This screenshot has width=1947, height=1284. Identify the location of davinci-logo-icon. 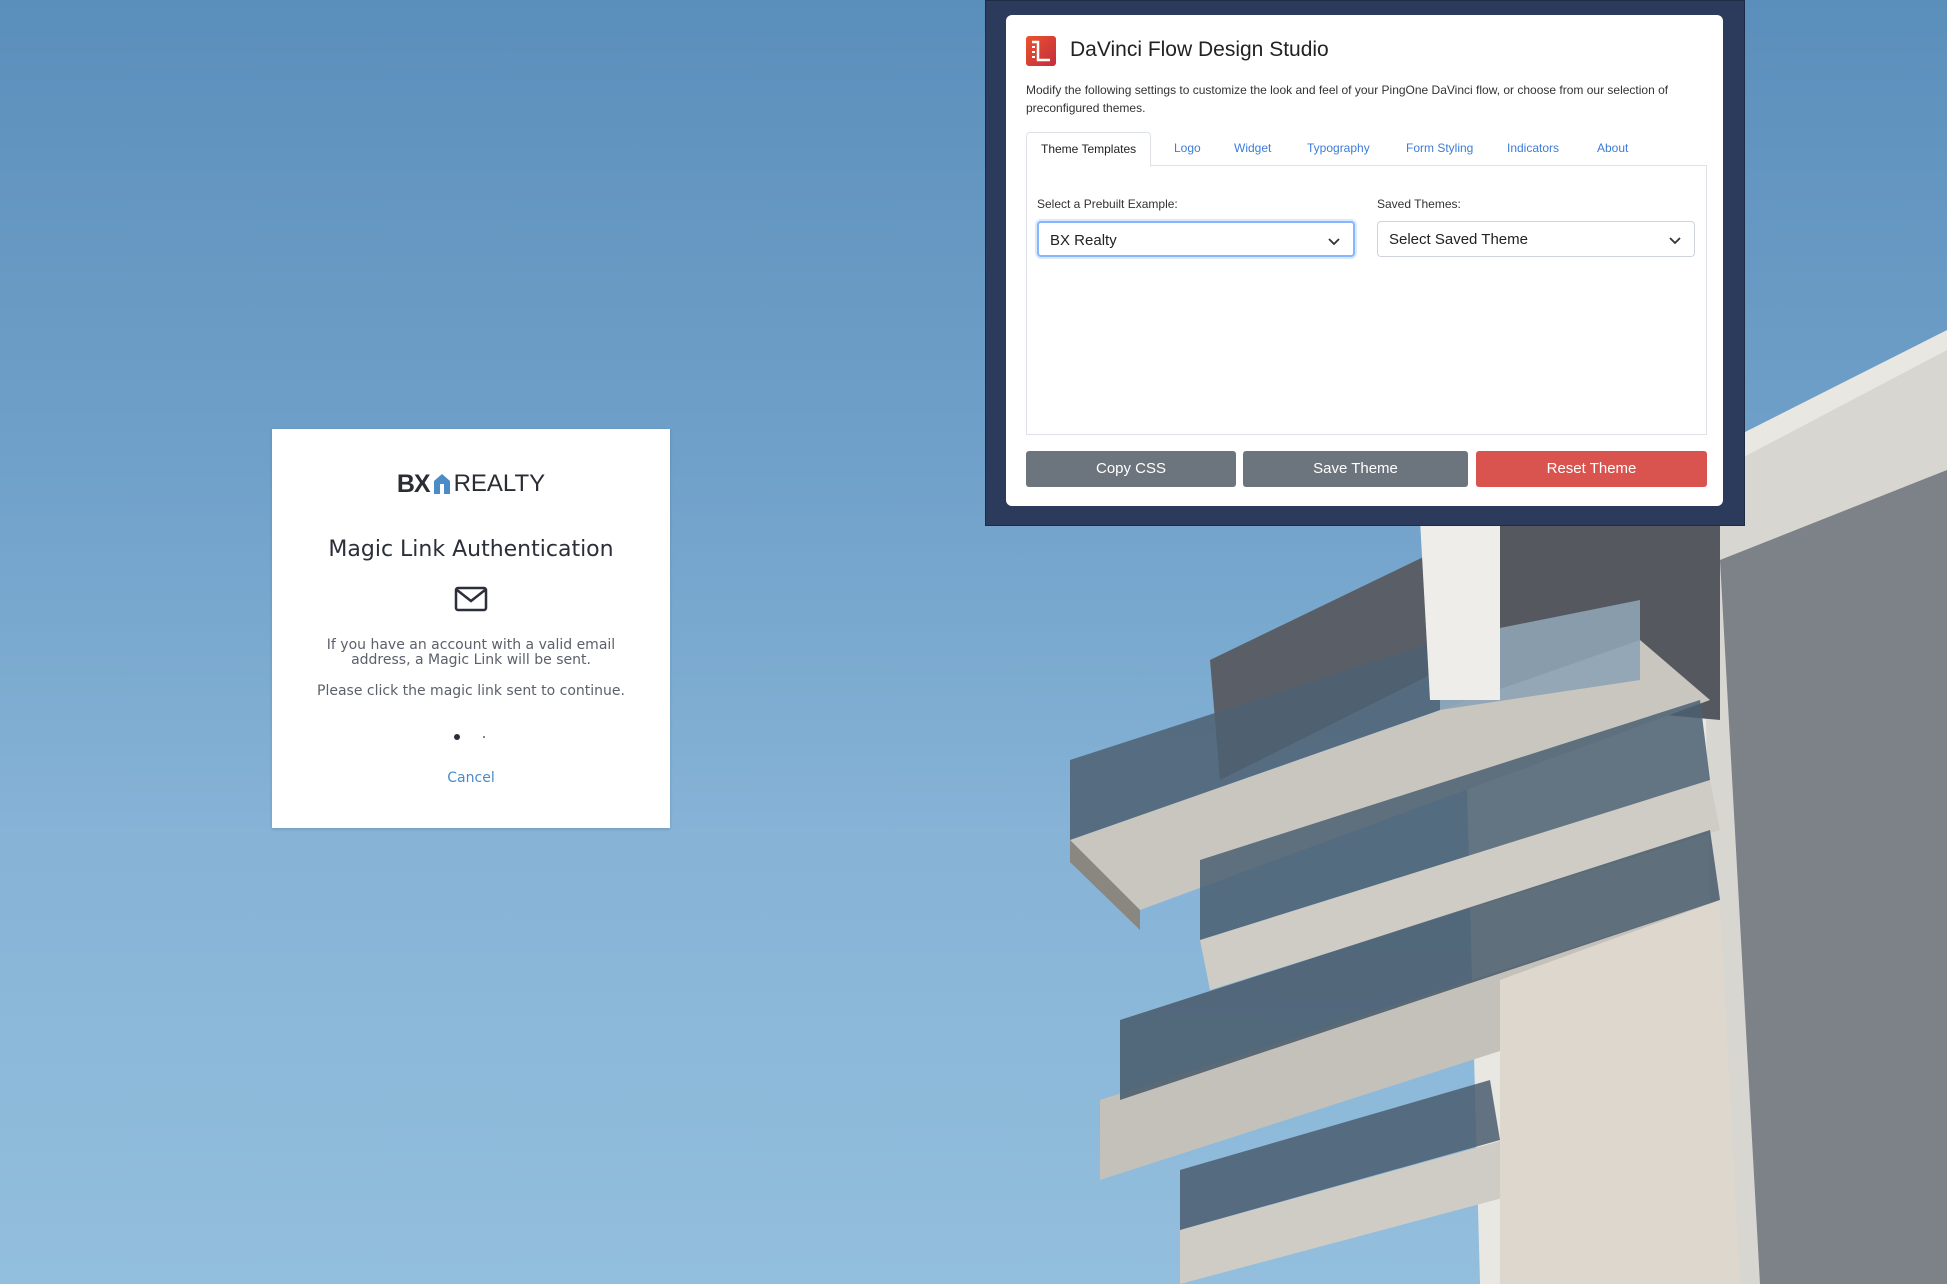
(1041, 51).